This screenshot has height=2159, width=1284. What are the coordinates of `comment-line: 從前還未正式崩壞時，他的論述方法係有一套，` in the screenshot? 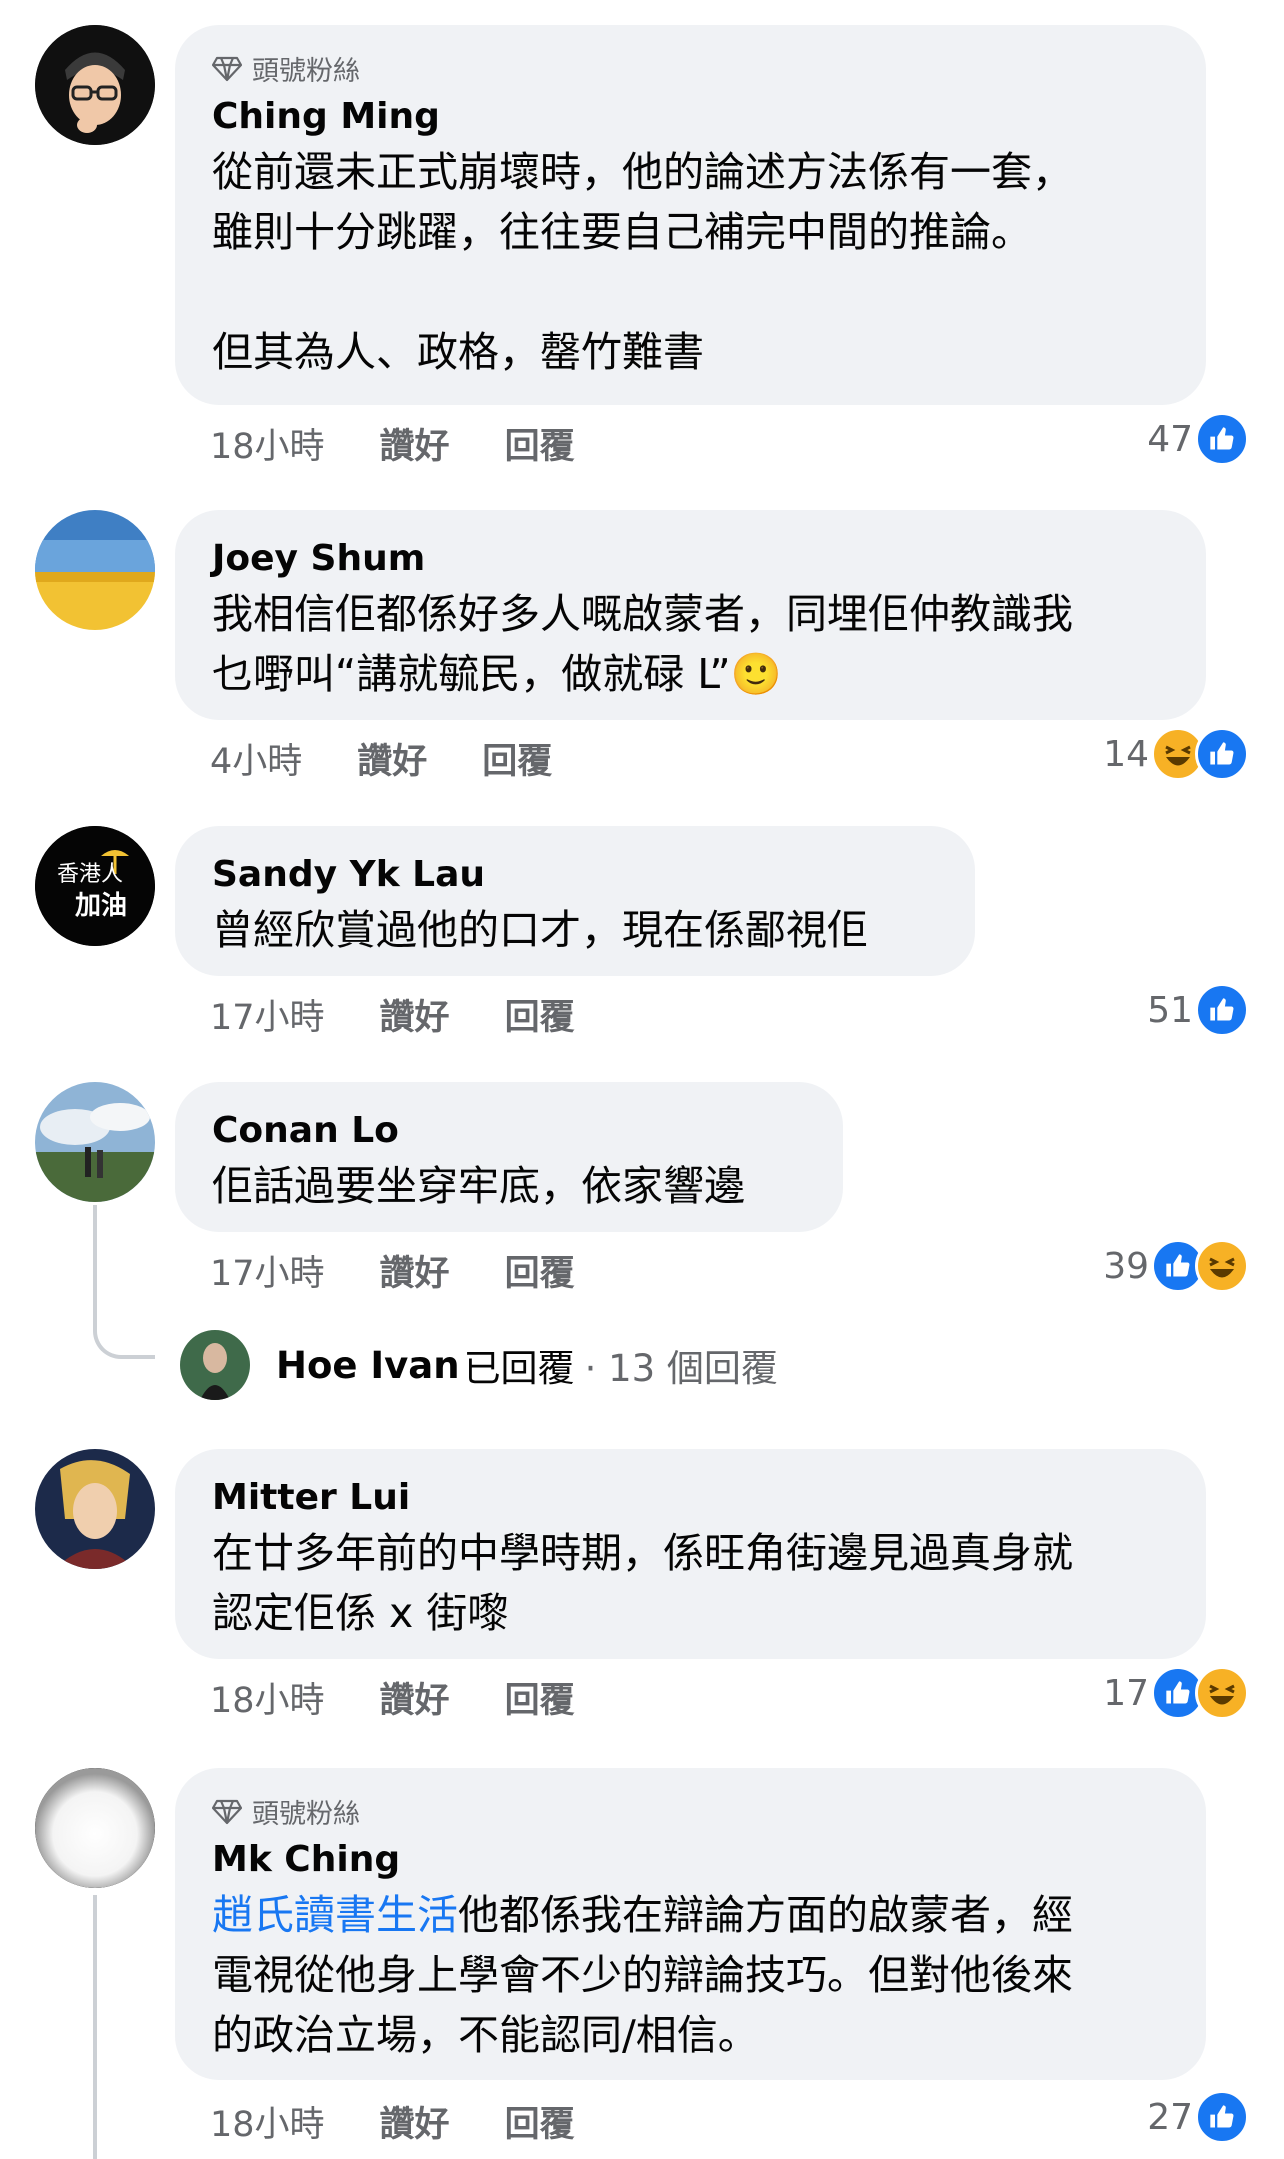 It's located at (642, 172).